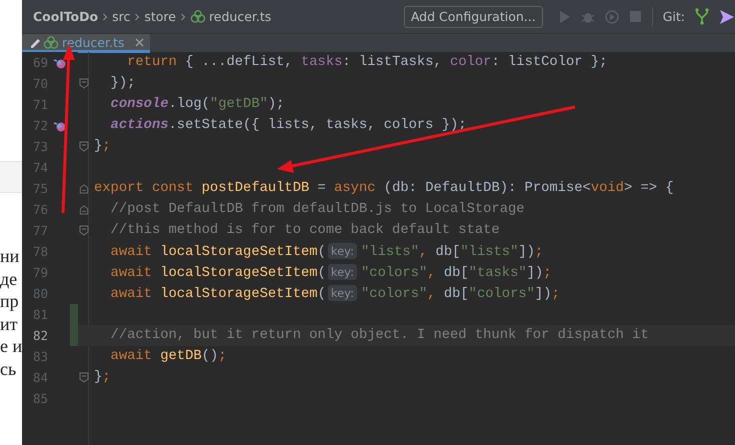 The image size is (735, 445). Describe the element at coordinates (383, 188) in the screenshot. I see `code-line: export const postDefaultDB = async (db: DefaultDB): Promise<void> => {` at that location.